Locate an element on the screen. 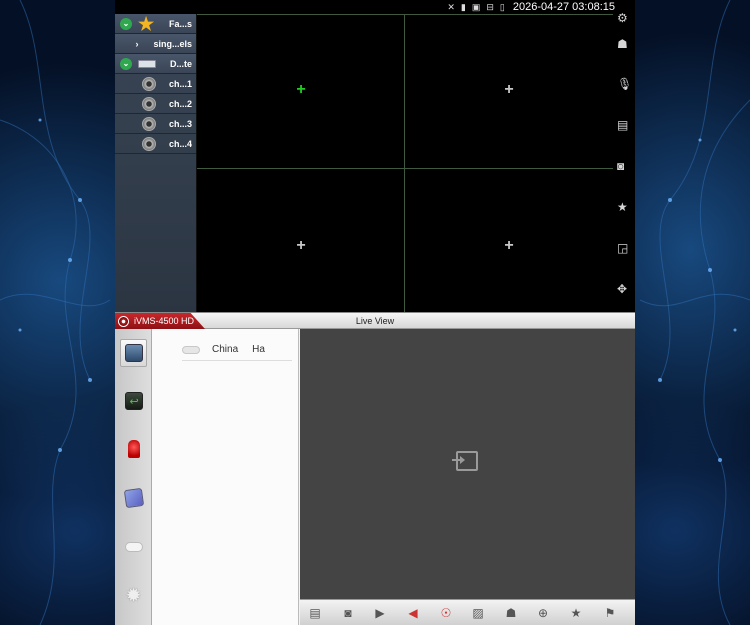 The image size is (750, 625). battery-icon: ▯ is located at coordinates (502, 6).